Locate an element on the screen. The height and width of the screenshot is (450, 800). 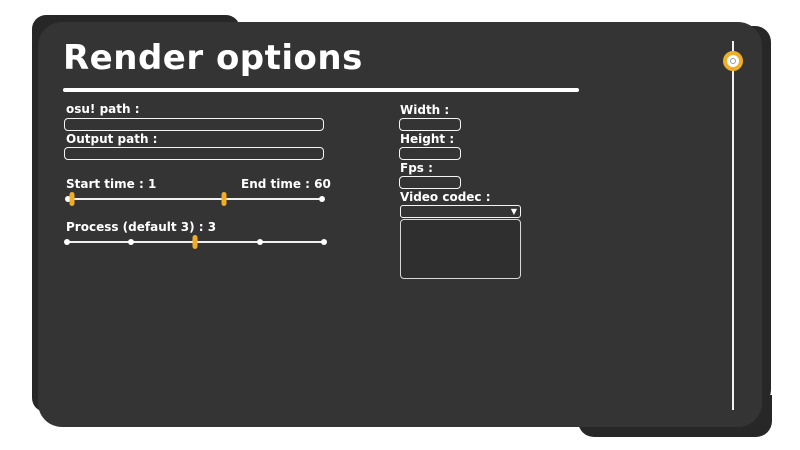
scrollbar-thumb is located at coordinates (733, 61).